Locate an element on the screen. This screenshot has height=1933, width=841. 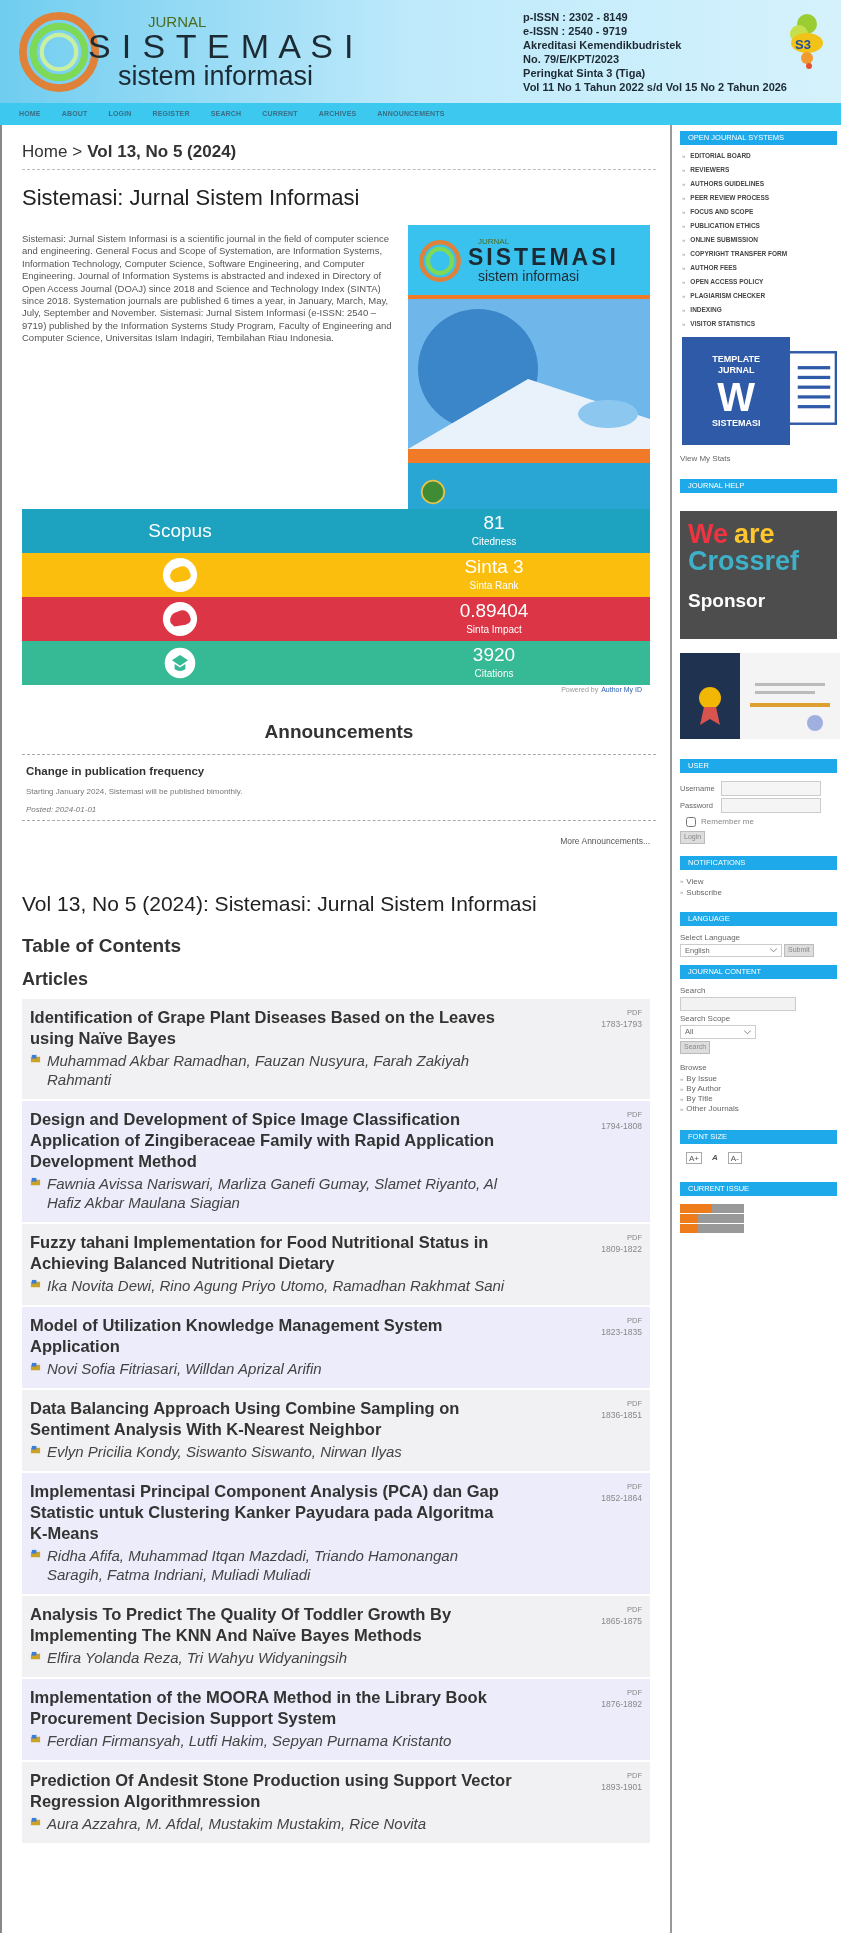
notification-link: Subscribe is located at coordinates (704, 892).